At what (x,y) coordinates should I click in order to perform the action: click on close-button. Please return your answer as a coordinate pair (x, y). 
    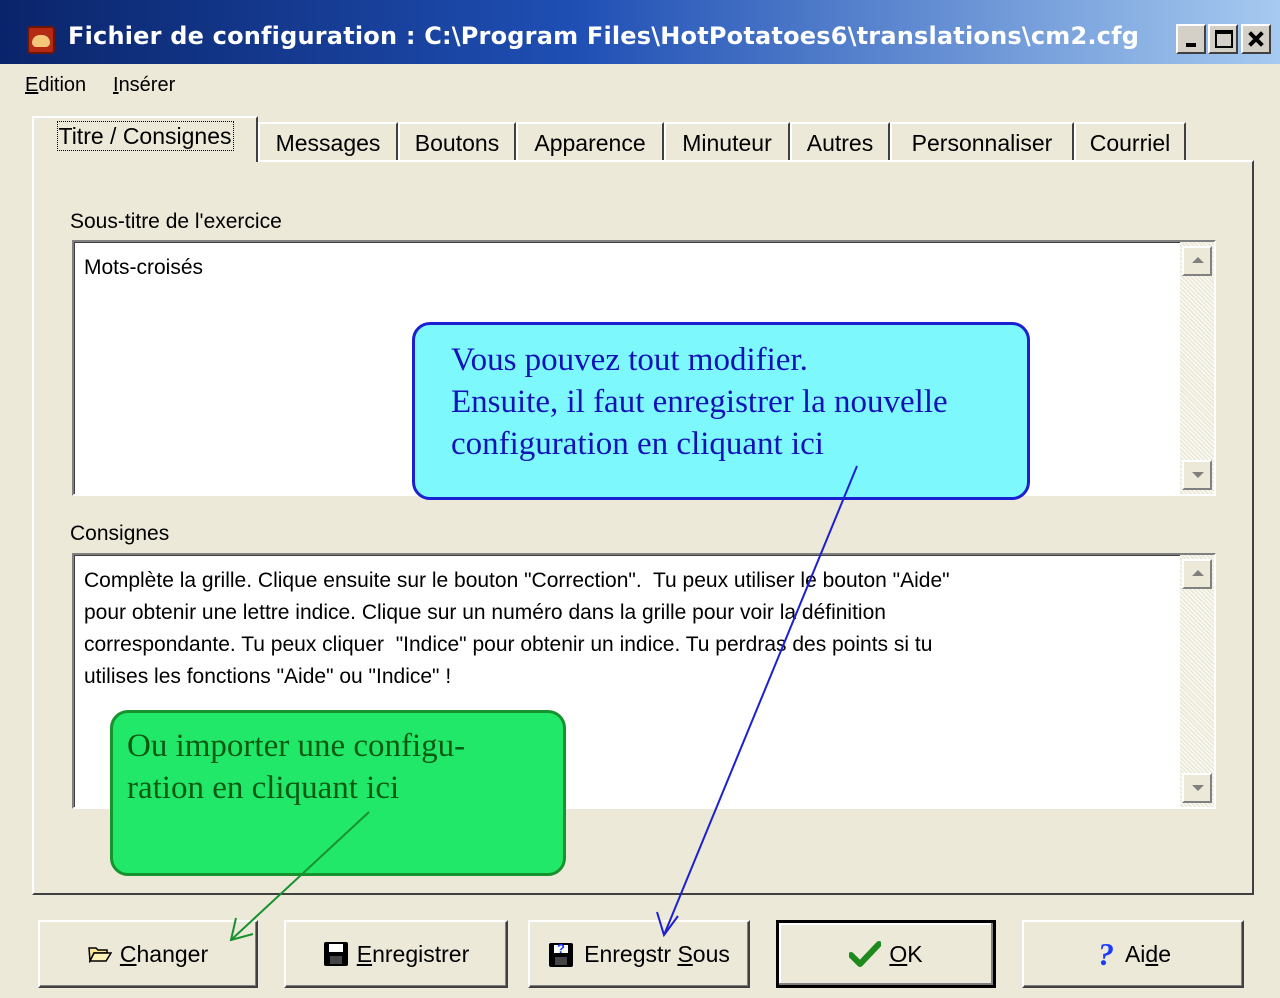
    Looking at the image, I should click on (1256, 39).